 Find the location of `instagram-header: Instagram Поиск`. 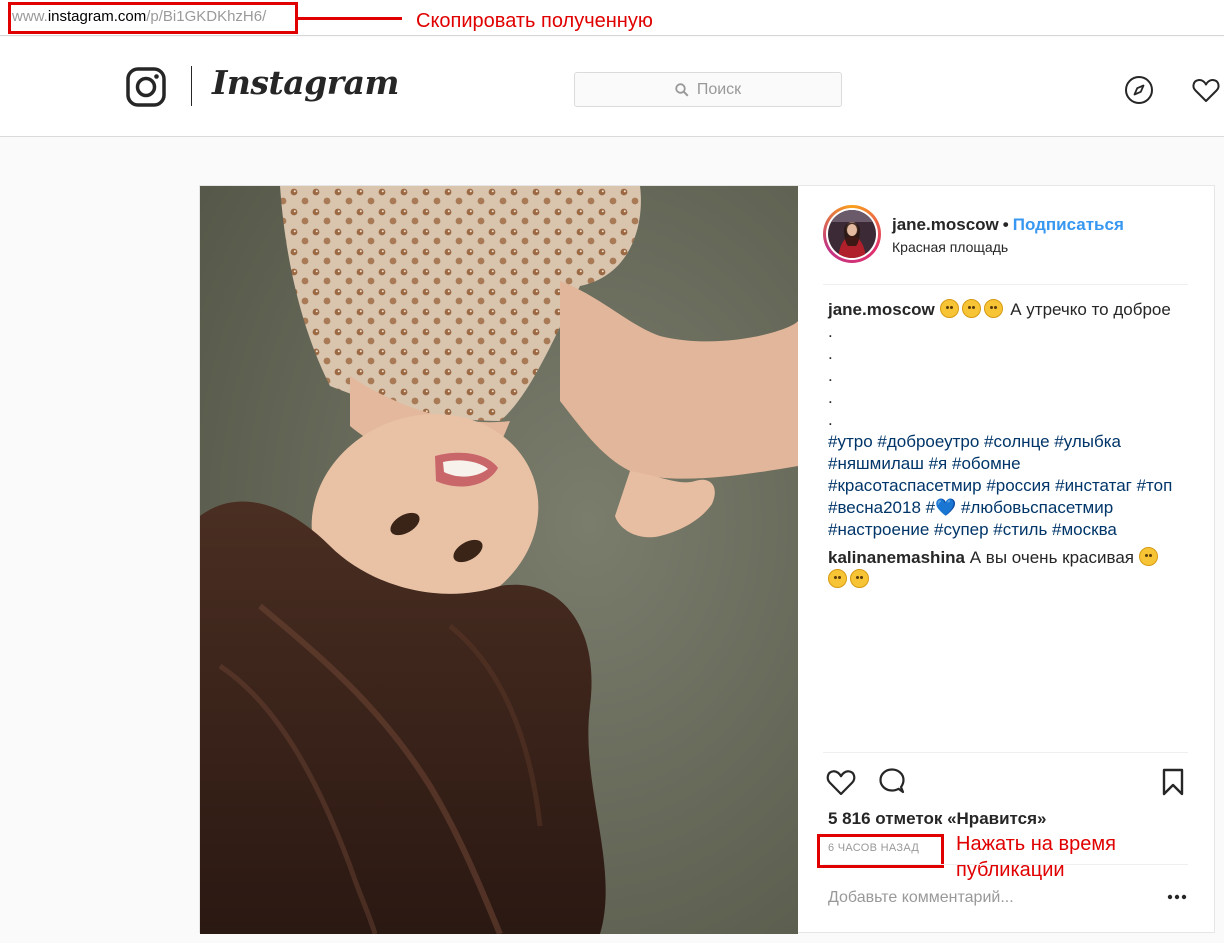

instagram-header: Instagram Поиск is located at coordinates (612, 87).